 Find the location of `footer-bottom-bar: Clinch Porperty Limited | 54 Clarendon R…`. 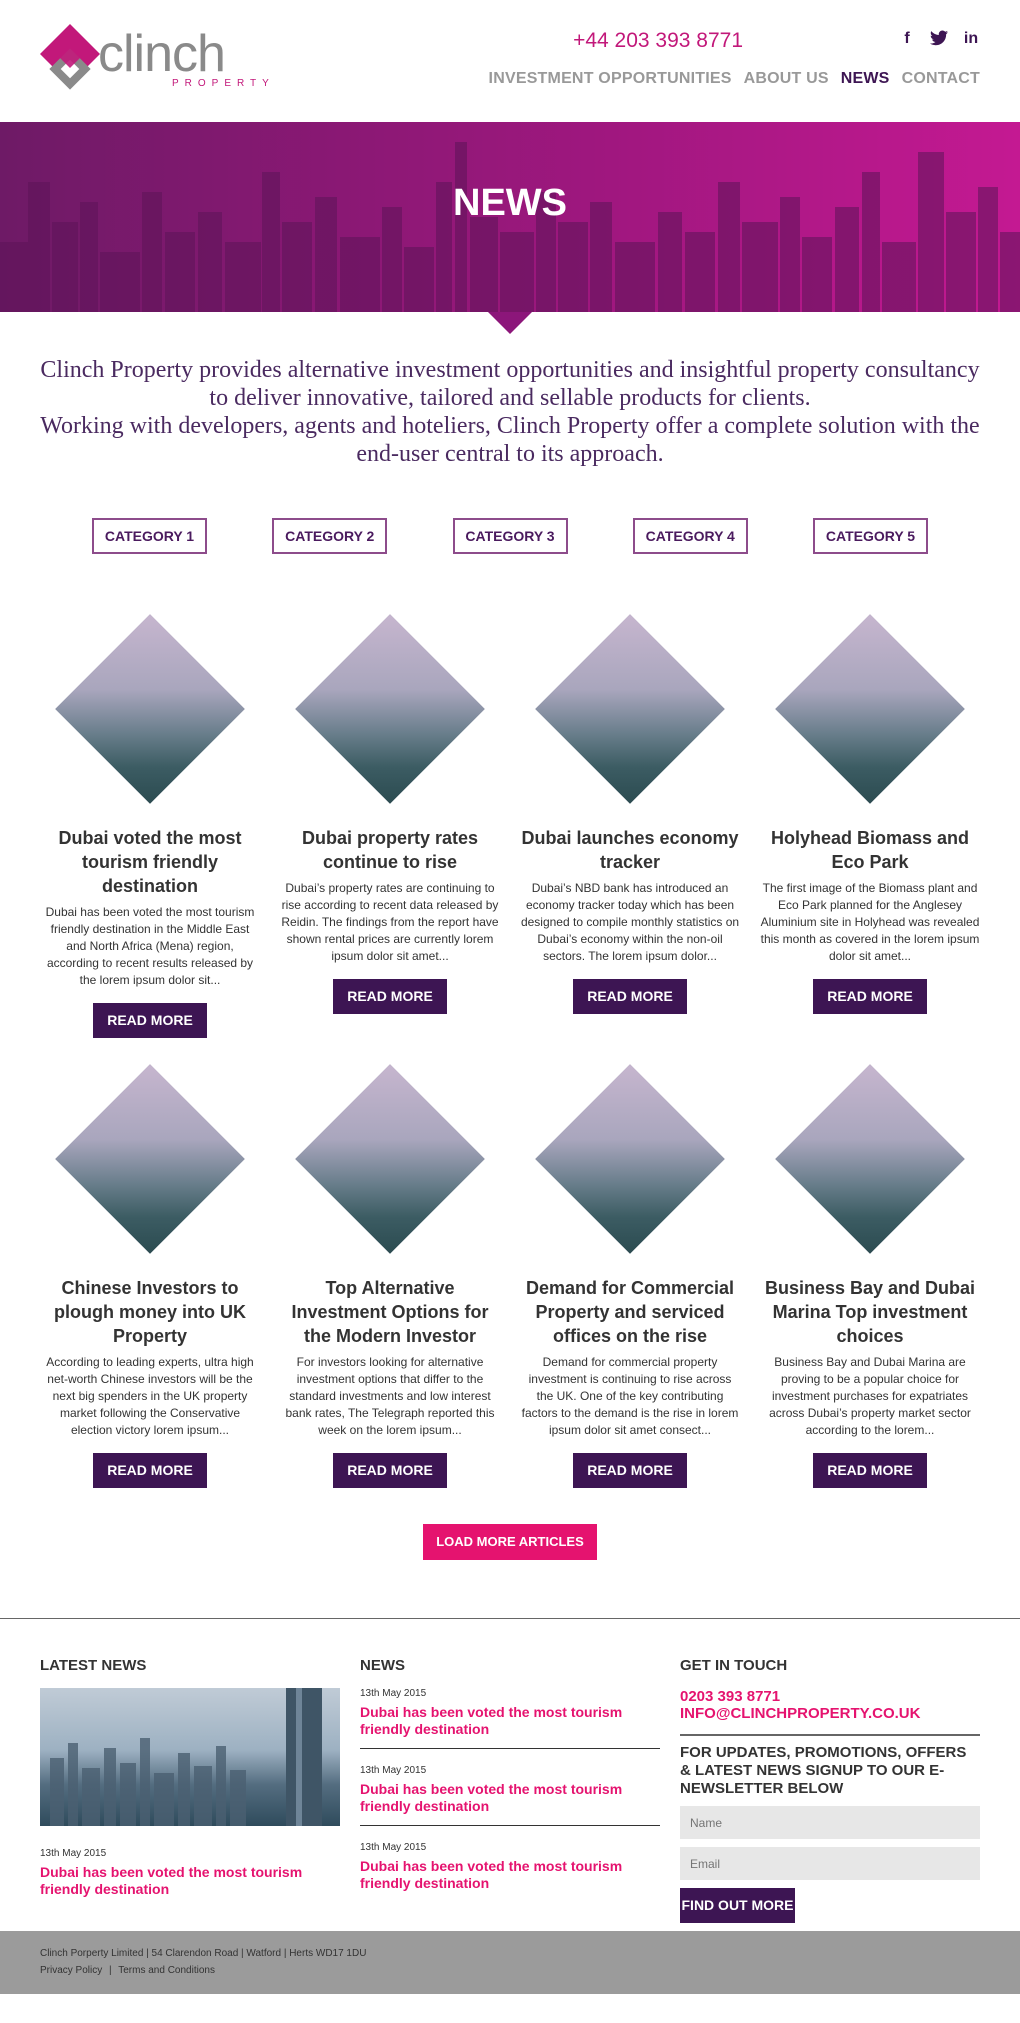

footer-bottom-bar: Clinch Porperty Limited | 54 Clarendon R… is located at coordinates (510, 1962).